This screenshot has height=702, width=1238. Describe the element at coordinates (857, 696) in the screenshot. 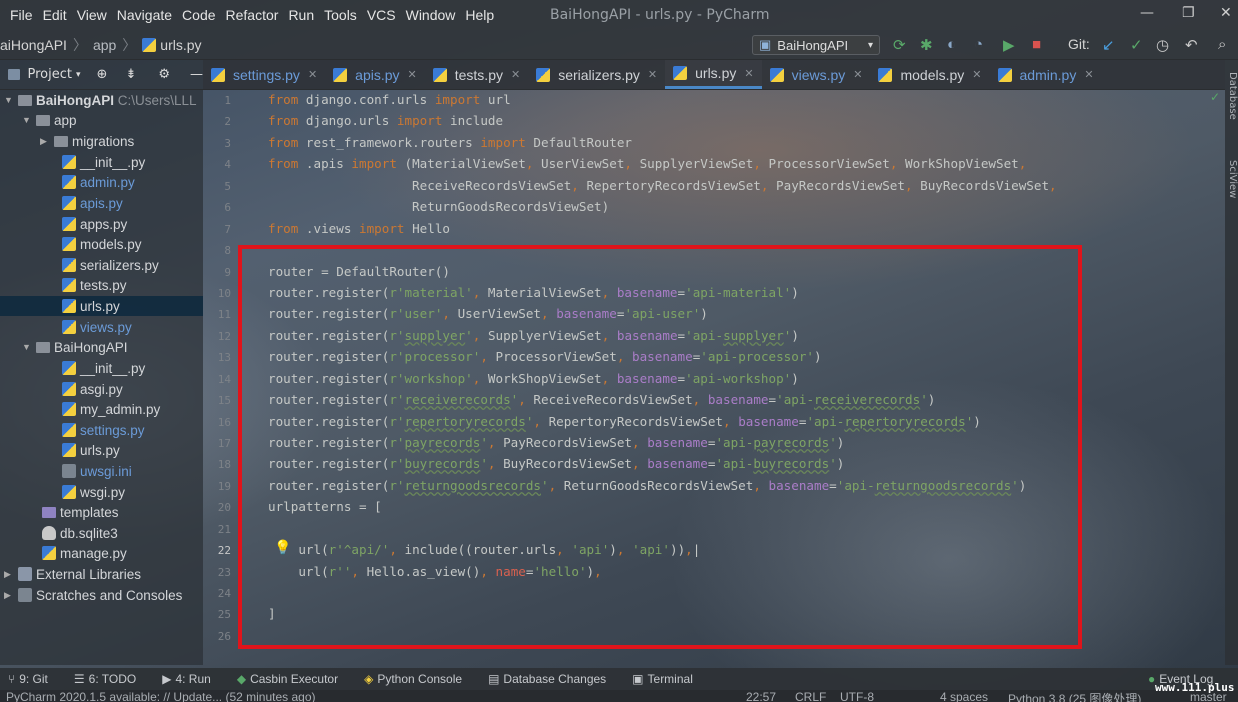

I see `file-encoding: UTF-8` at that location.